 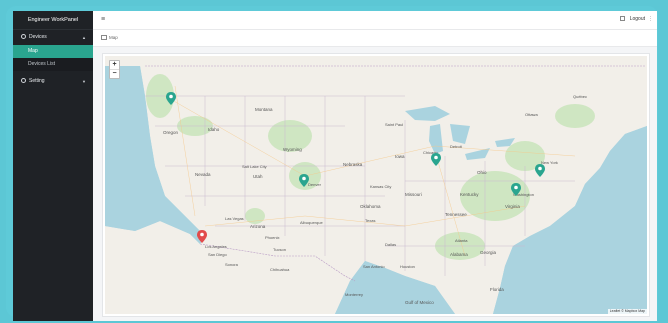 I want to click on map-attribution: Leaflet © Mapbox Map, so click(x=627, y=311).